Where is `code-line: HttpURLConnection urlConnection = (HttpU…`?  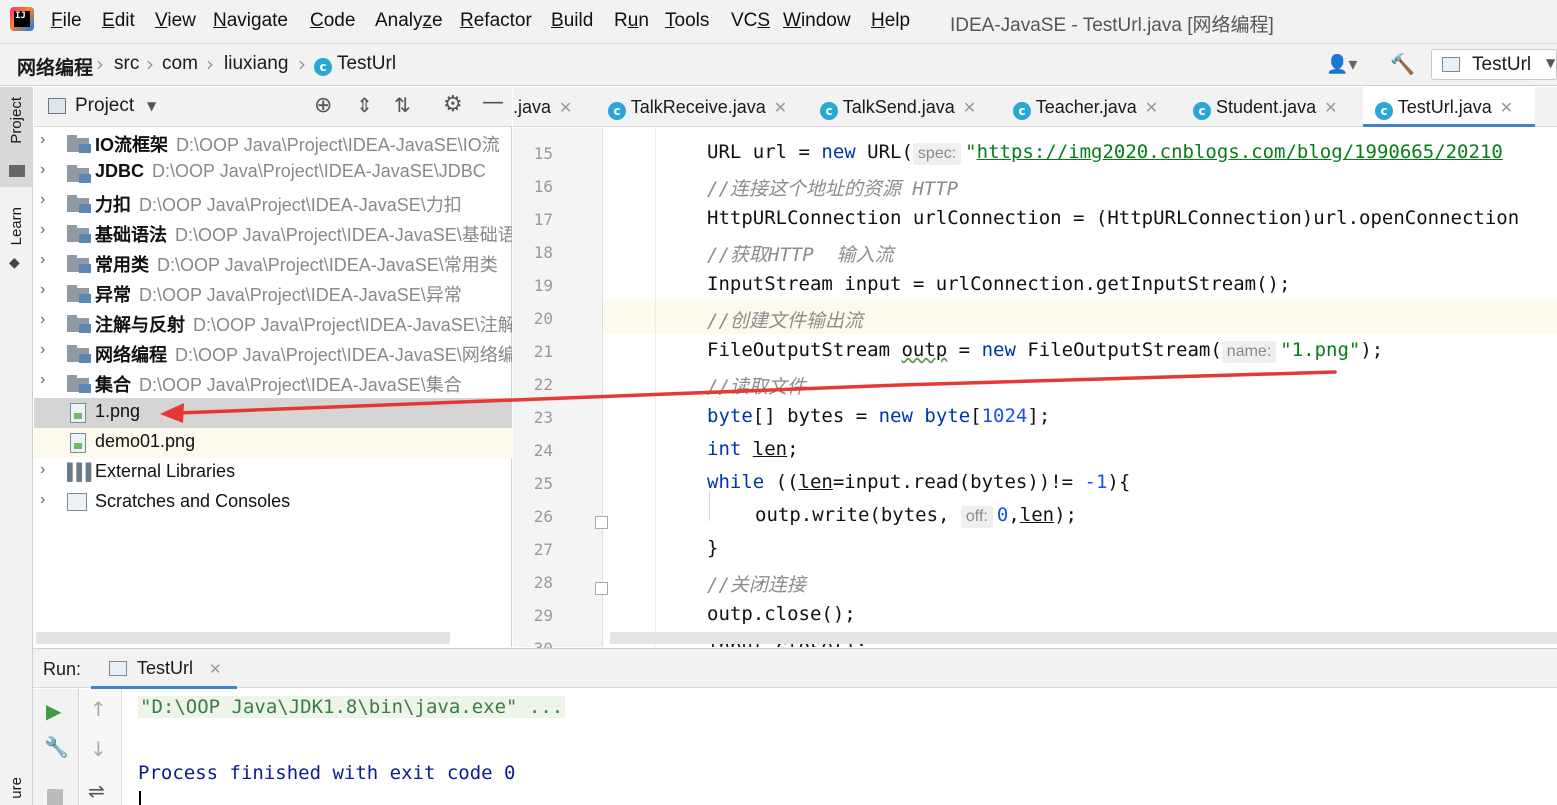 code-line: HttpURLConnection urlConnection = (HttpU… is located at coordinates (1113, 218).